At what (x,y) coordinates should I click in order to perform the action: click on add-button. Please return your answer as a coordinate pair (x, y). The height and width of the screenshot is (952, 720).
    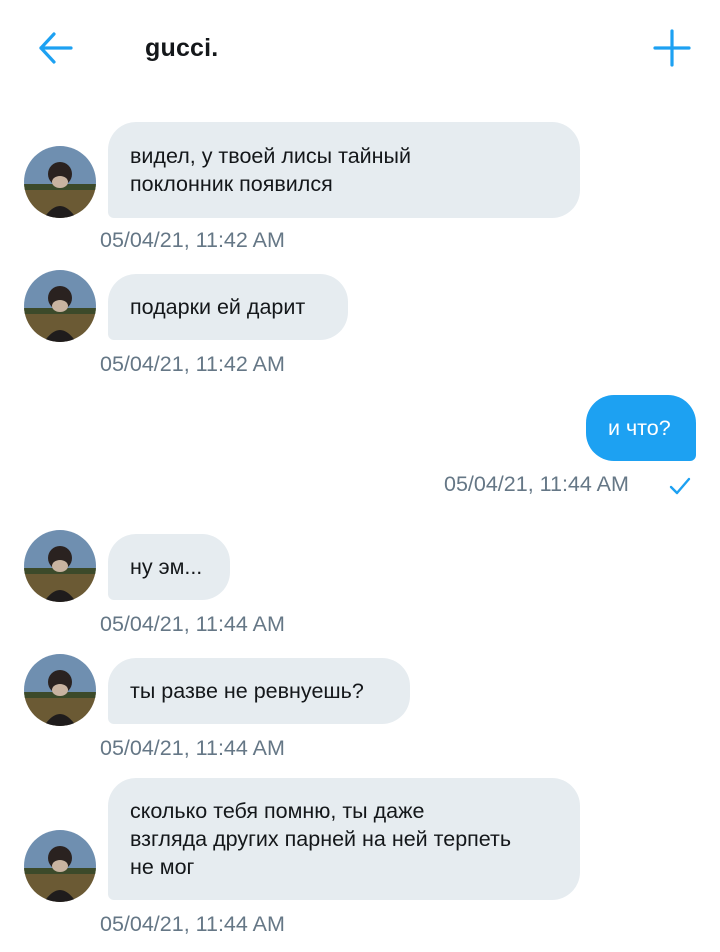
    Looking at the image, I should click on (672, 48).